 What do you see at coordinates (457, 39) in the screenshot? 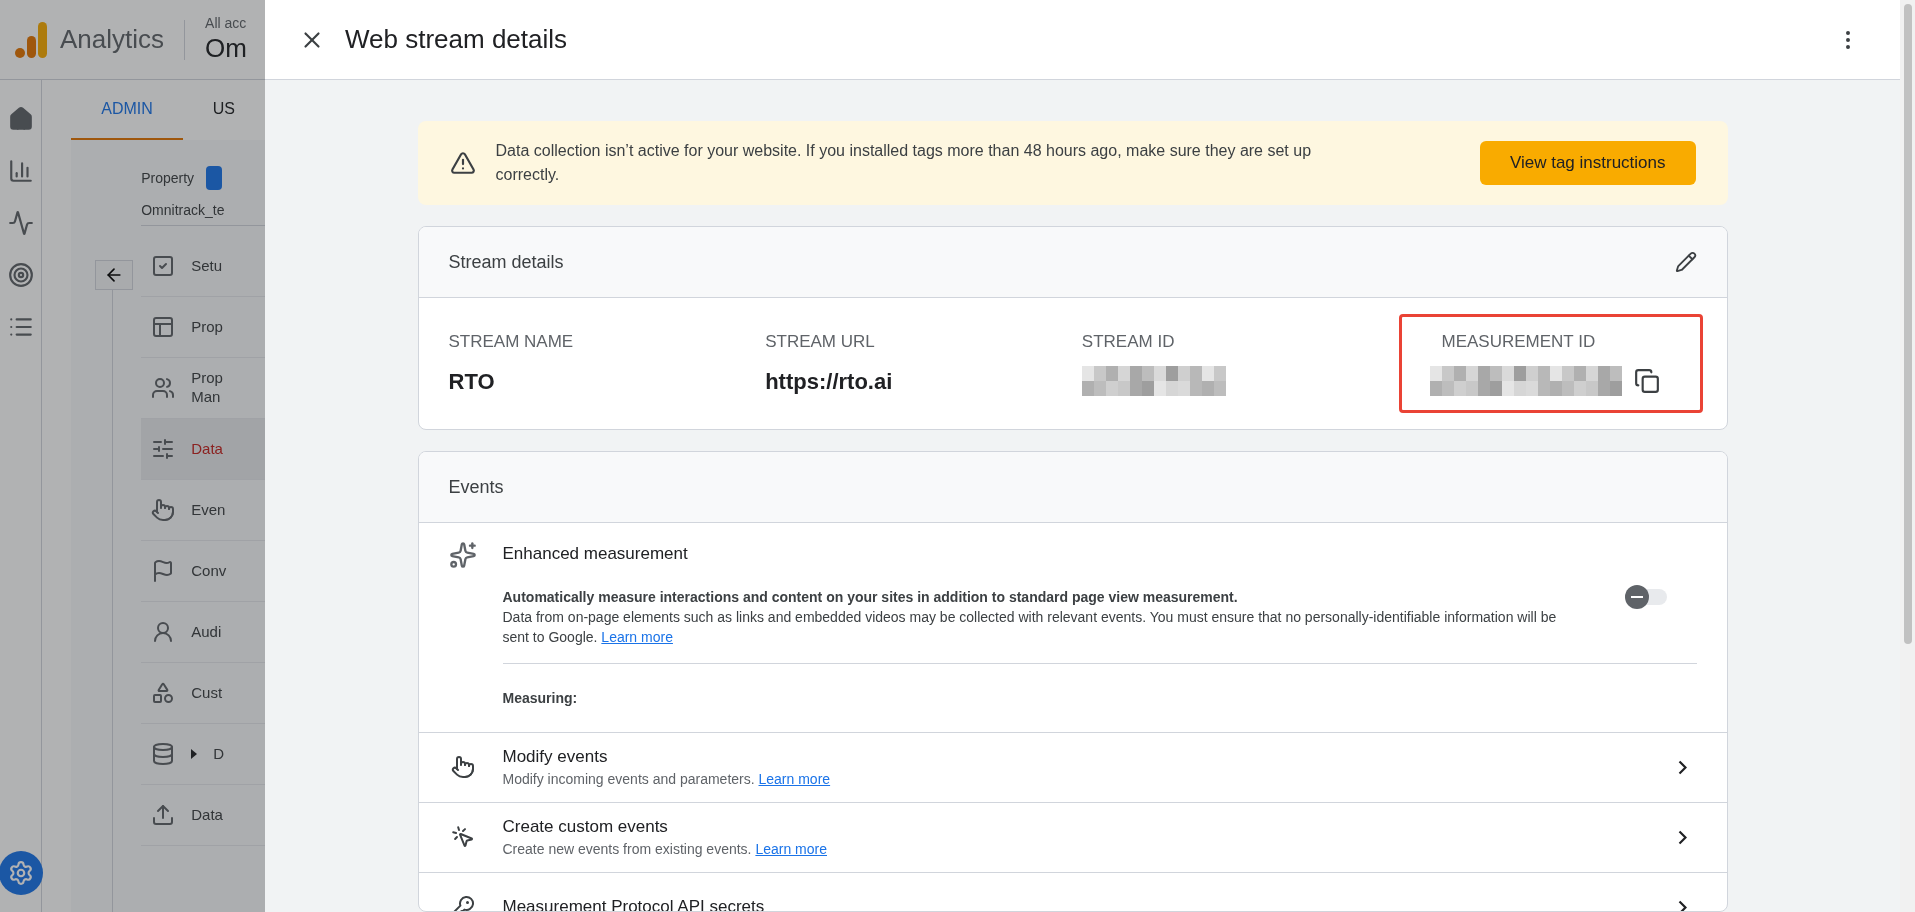
I see `panel-title: Web stream details` at bounding box center [457, 39].